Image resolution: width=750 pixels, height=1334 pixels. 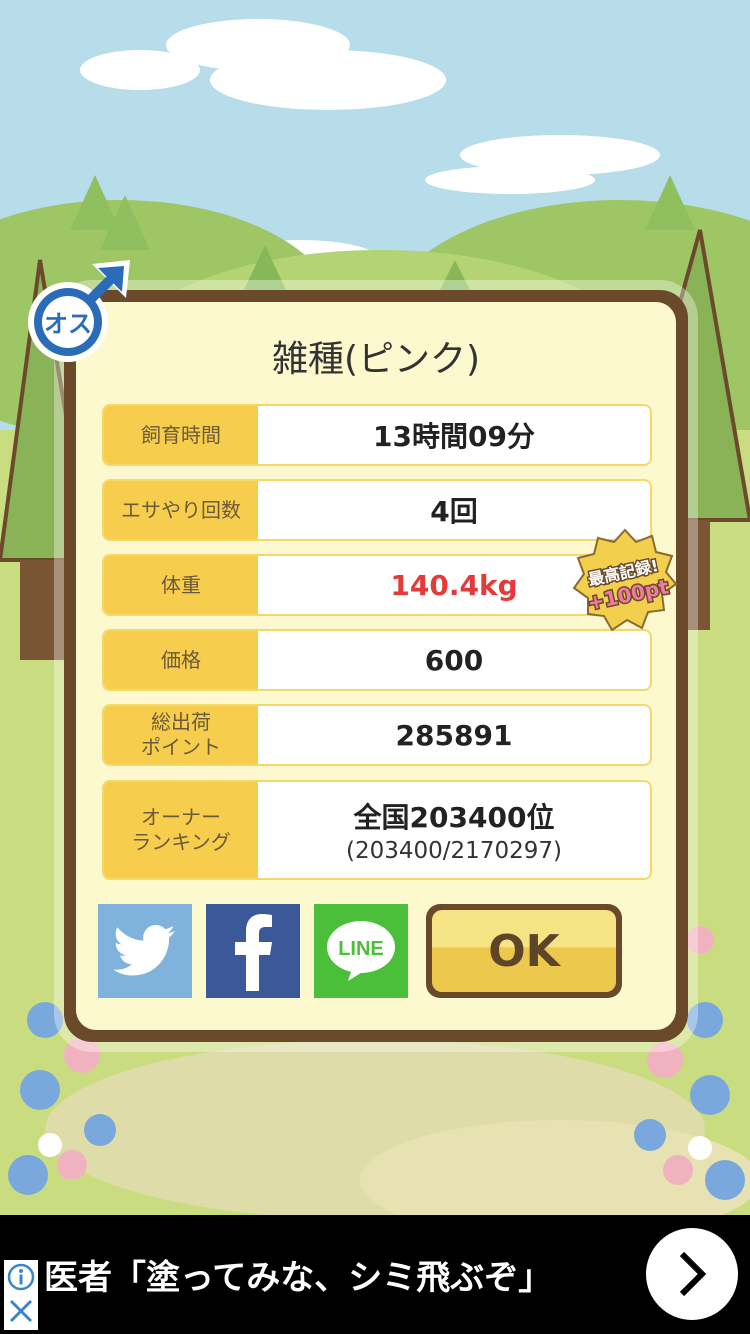 What do you see at coordinates (454, 436) in the screenshot?
I see `stat-value: 13時間09分` at bounding box center [454, 436].